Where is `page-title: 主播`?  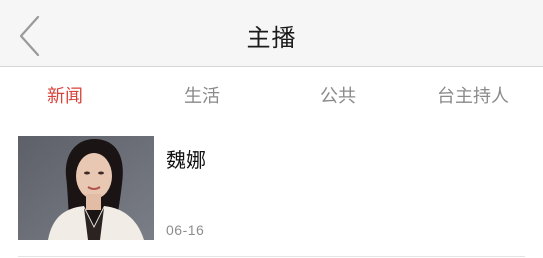 page-title: 主播 is located at coordinates (271, 38).